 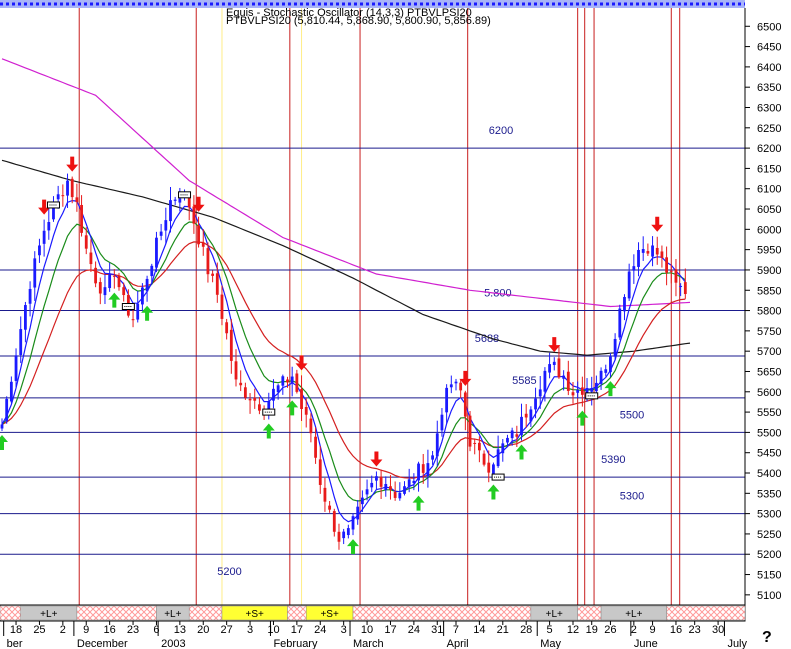 I want to click on y-tick-label: 6250, so click(x=769, y=129).